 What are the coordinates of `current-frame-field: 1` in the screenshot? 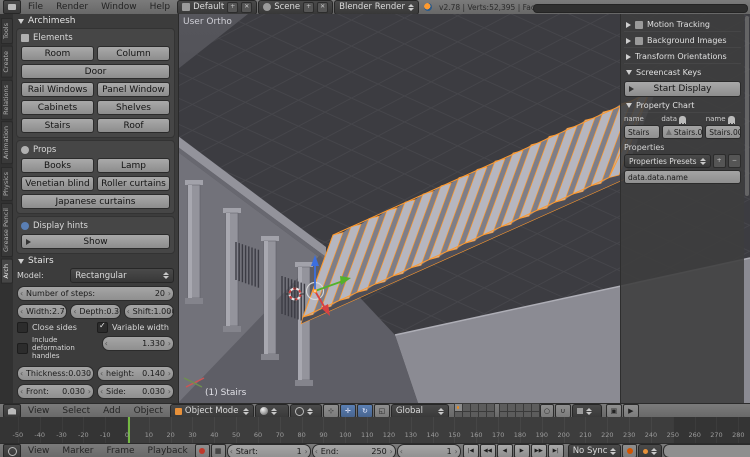 It's located at (428, 450).